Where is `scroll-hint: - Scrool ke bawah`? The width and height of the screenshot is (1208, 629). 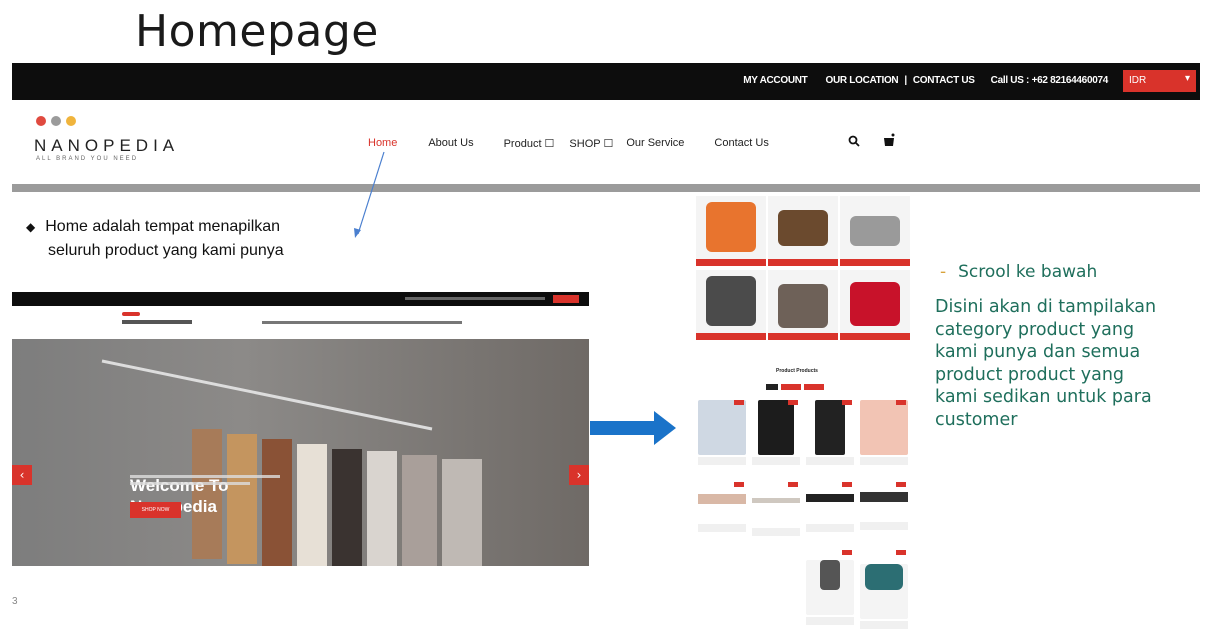
scroll-hint: - Scrool ke bawah is located at coordinates (1018, 272).